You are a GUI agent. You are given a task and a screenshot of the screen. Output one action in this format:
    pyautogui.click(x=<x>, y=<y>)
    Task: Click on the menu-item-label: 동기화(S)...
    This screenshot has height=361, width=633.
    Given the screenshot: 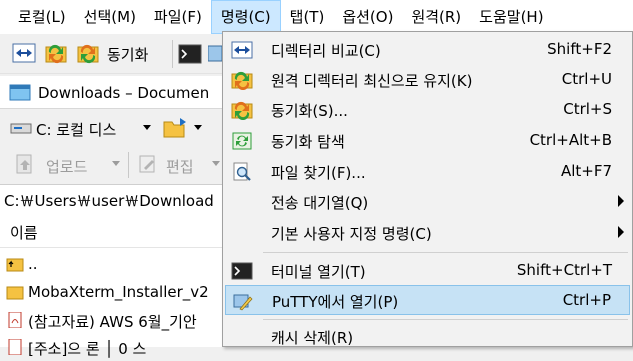 What is the action you would take?
    pyautogui.click(x=309, y=111)
    